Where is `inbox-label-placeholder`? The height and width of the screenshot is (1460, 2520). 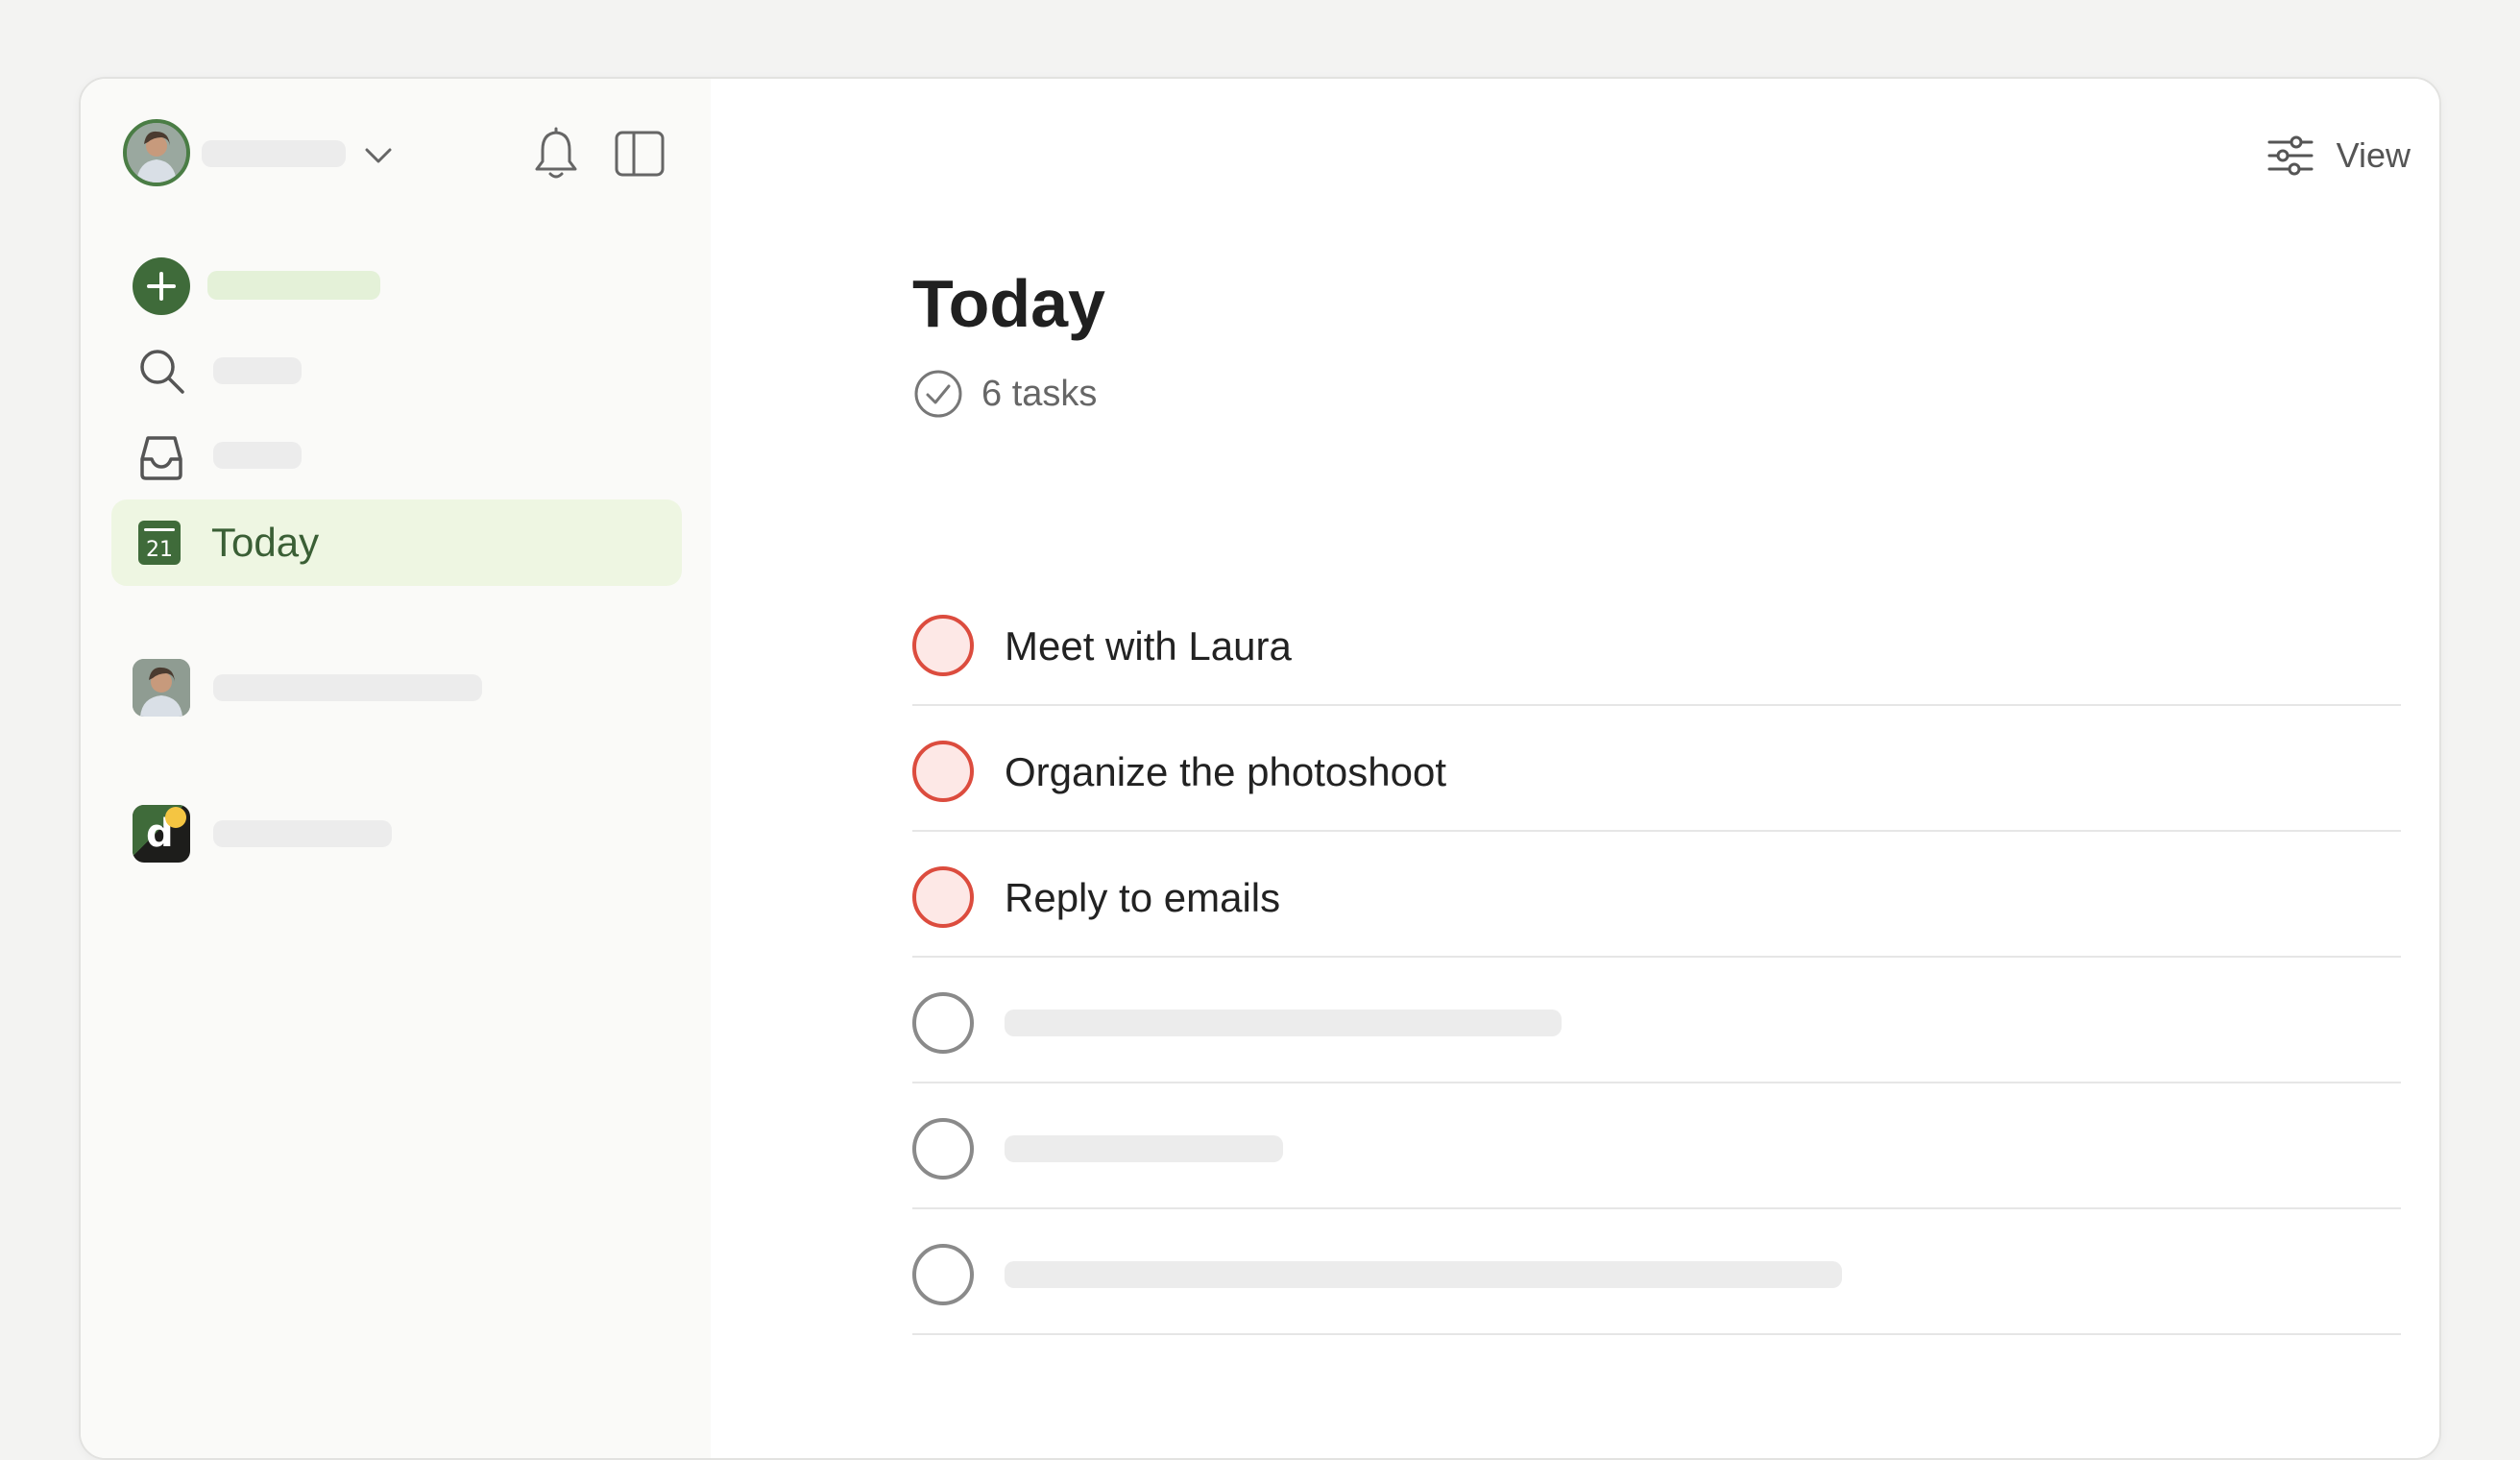
inbox-label-placeholder is located at coordinates (257, 455).